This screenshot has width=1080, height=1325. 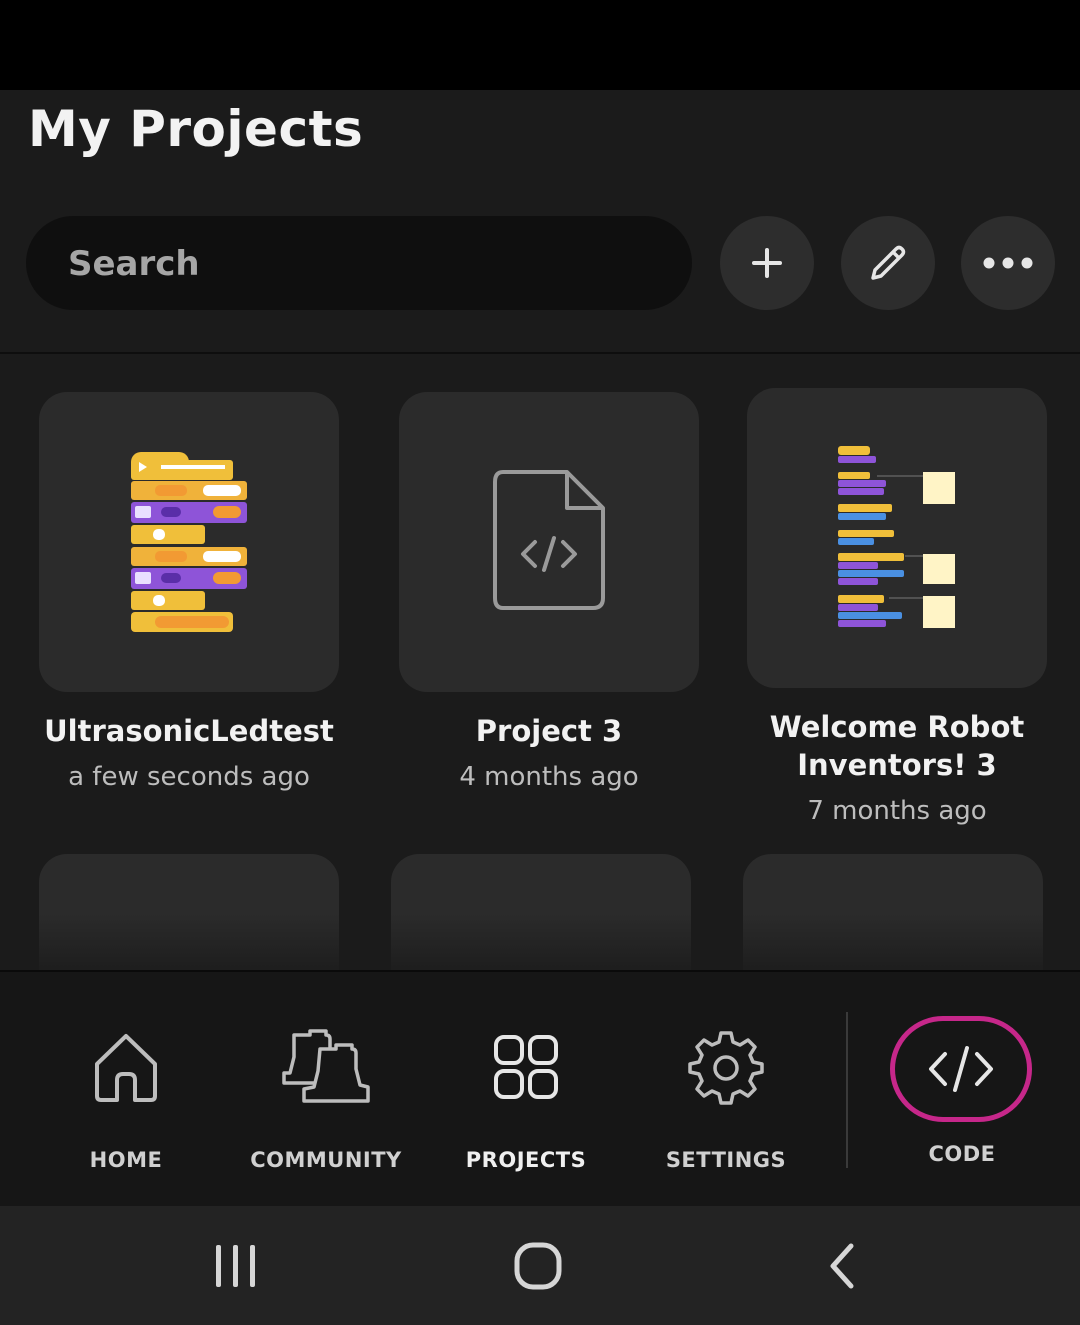 I want to click on gear-icon, so click(x=726, y=1068).